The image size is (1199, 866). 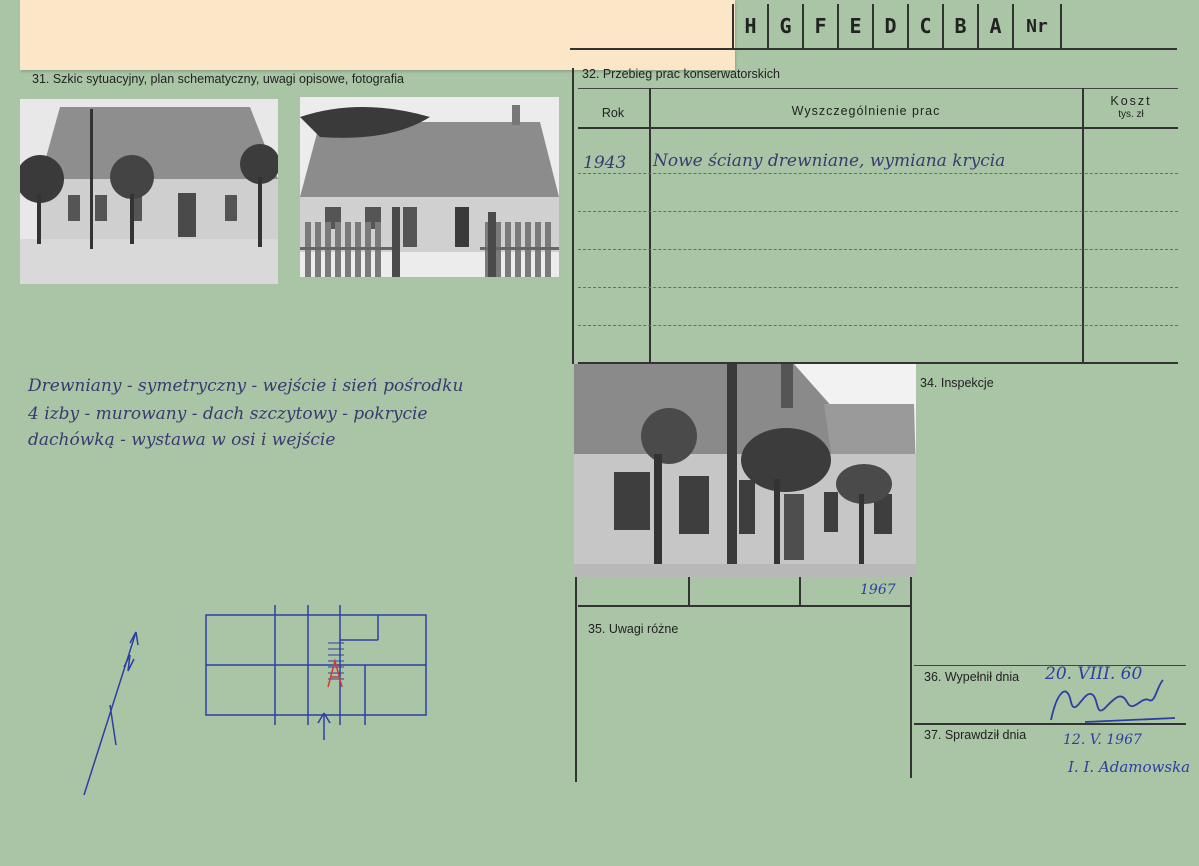 I want to click on section-35-top-rule, so click(x=744, y=606).